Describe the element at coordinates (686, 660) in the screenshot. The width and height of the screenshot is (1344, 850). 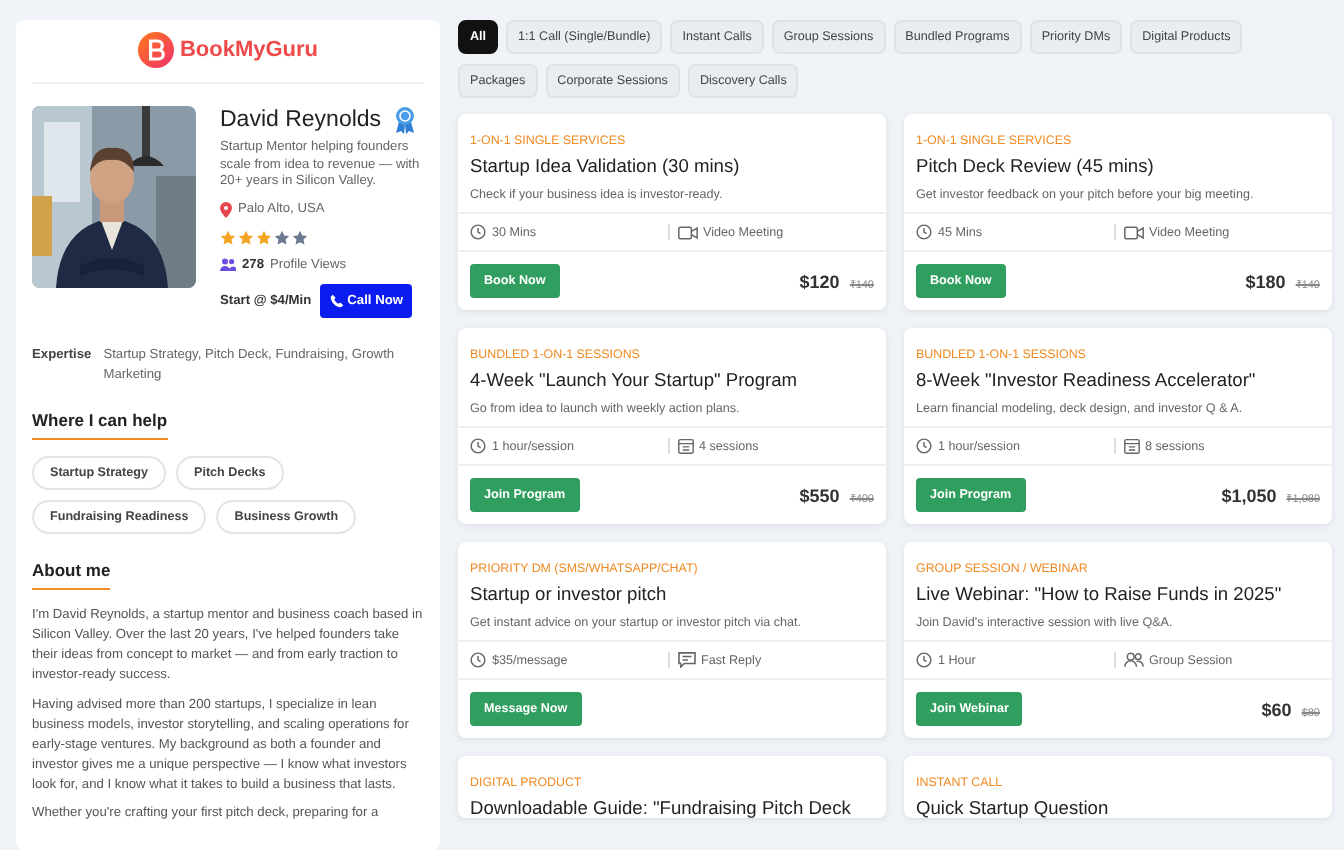
I see `chat-icon` at that location.